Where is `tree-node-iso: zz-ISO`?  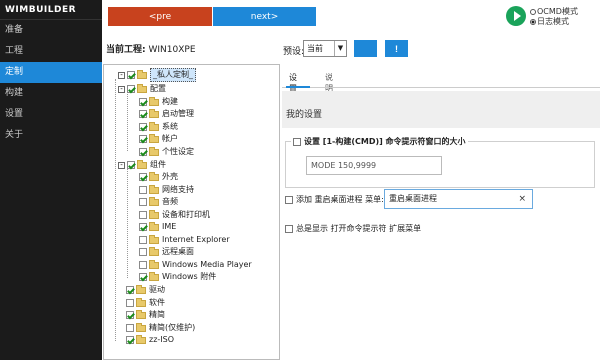 tree-node-iso: zz-ISO is located at coordinates (150, 340).